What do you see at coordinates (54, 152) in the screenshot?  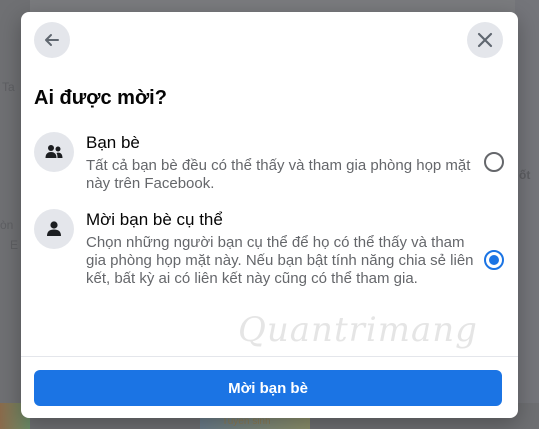 I see `friends-icon` at bounding box center [54, 152].